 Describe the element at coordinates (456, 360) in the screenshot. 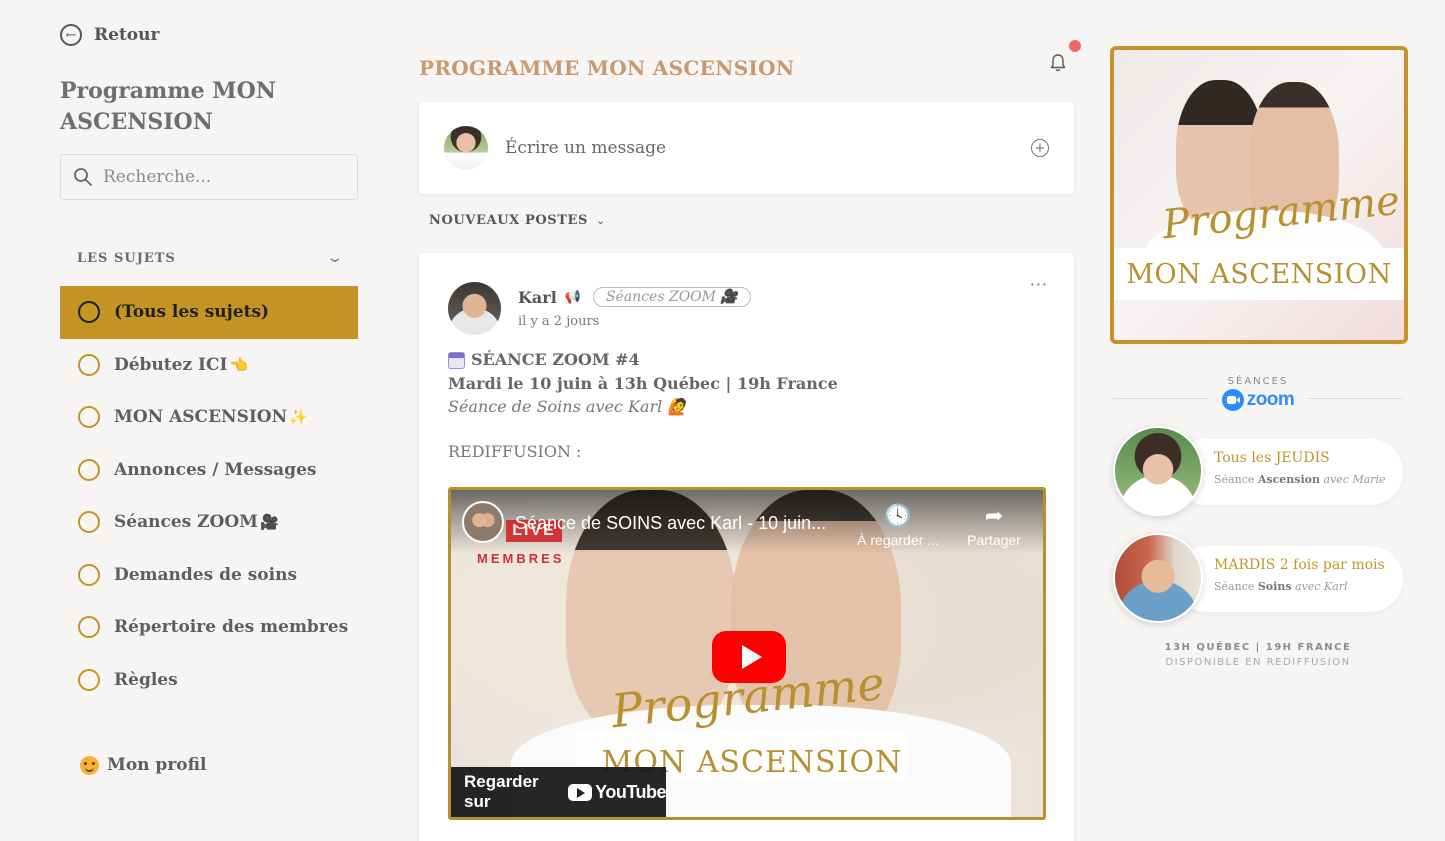

I see `calendar-icon` at that location.